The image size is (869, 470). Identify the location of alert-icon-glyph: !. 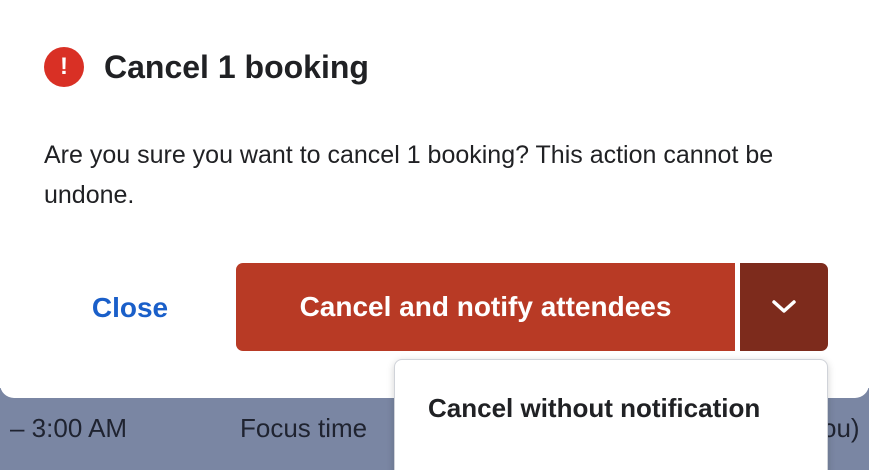
(64, 66).